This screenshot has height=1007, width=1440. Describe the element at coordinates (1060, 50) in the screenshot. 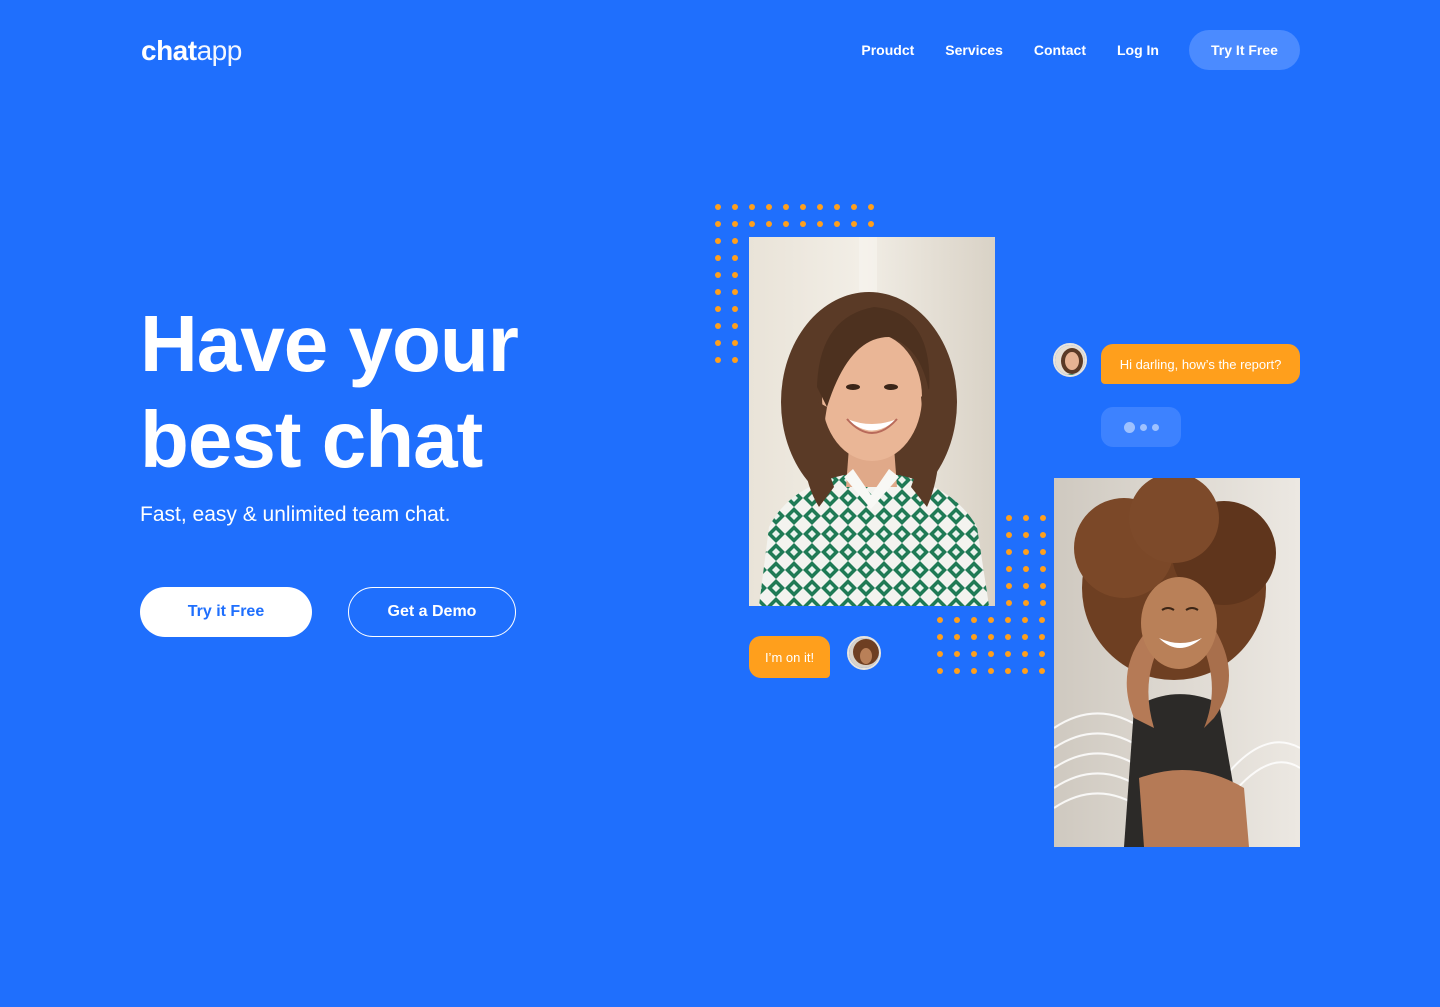

I see `nav-link-contact: Contact` at that location.